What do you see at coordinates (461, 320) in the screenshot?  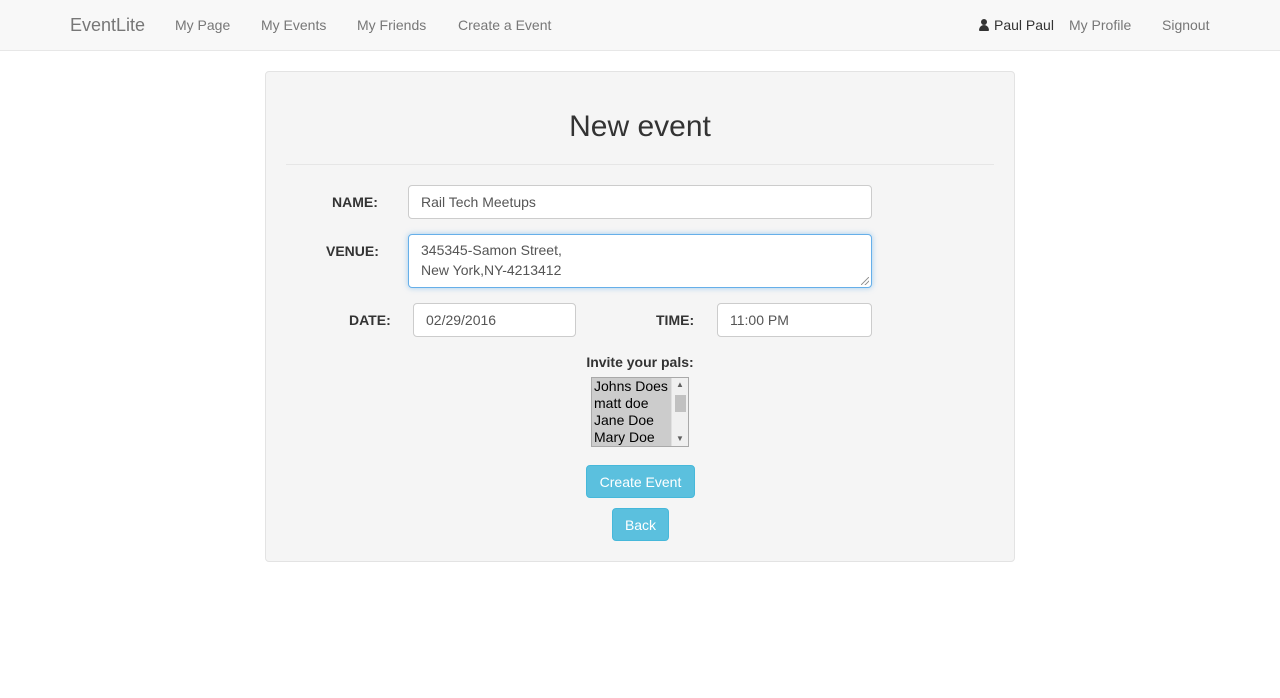 I see `date-input-value: 02/29/2016` at bounding box center [461, 320].